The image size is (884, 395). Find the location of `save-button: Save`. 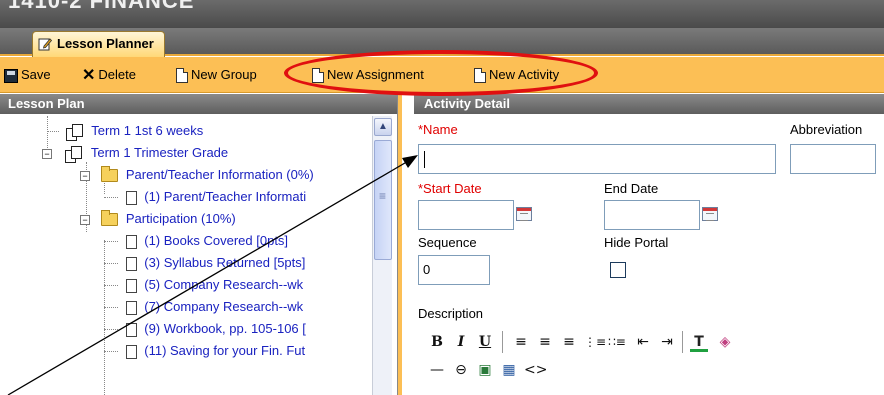

save-button: Save is located at coordinates (27, 75).